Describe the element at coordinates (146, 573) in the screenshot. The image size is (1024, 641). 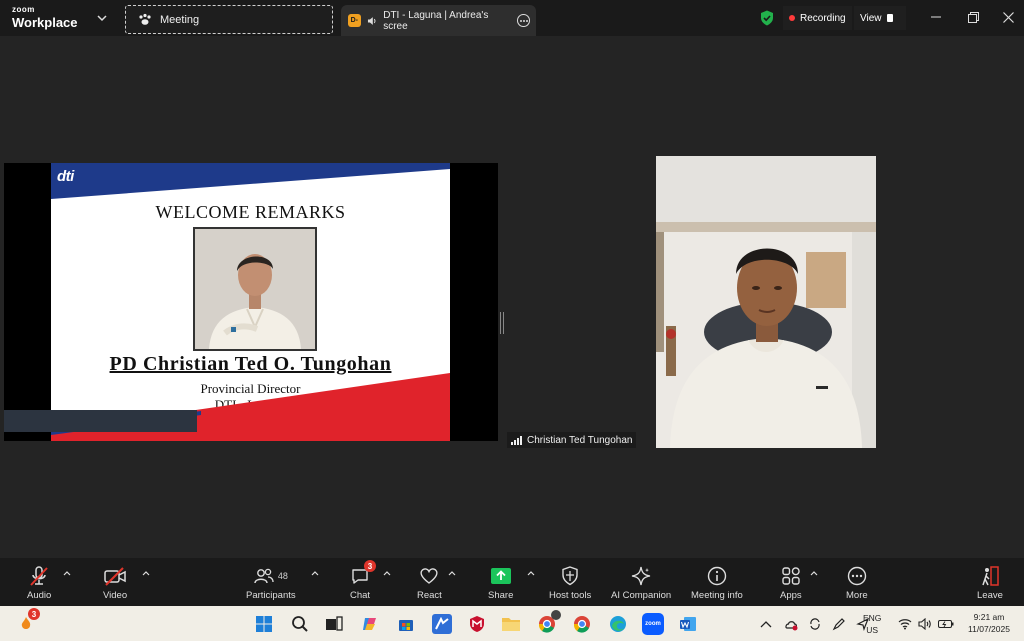
I see `video-options-chevron-icon` at that location.